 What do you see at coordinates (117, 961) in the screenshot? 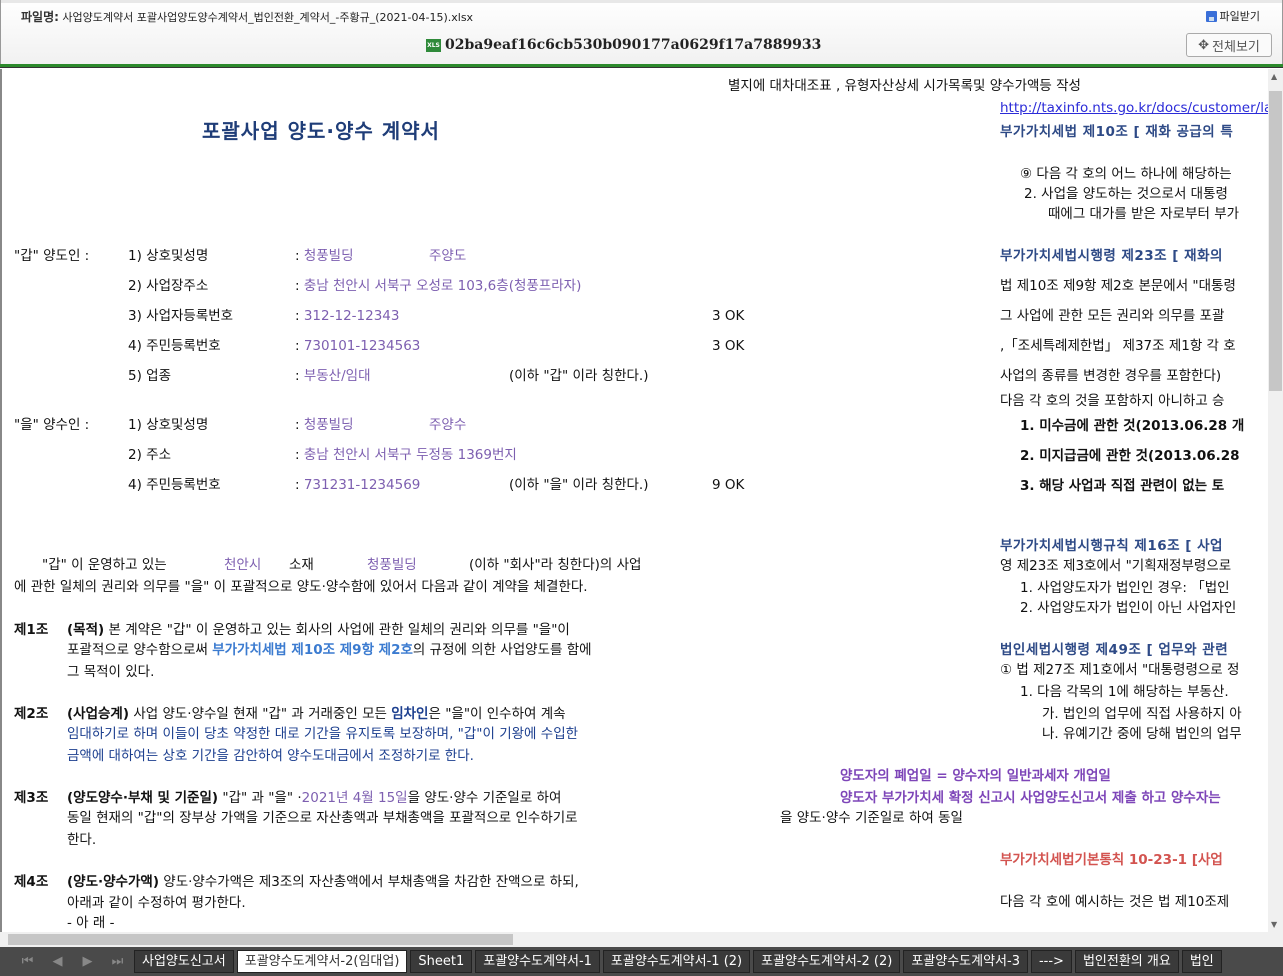
I see `last-sheet-icon: ⏭` at bounding box center [117, 961].